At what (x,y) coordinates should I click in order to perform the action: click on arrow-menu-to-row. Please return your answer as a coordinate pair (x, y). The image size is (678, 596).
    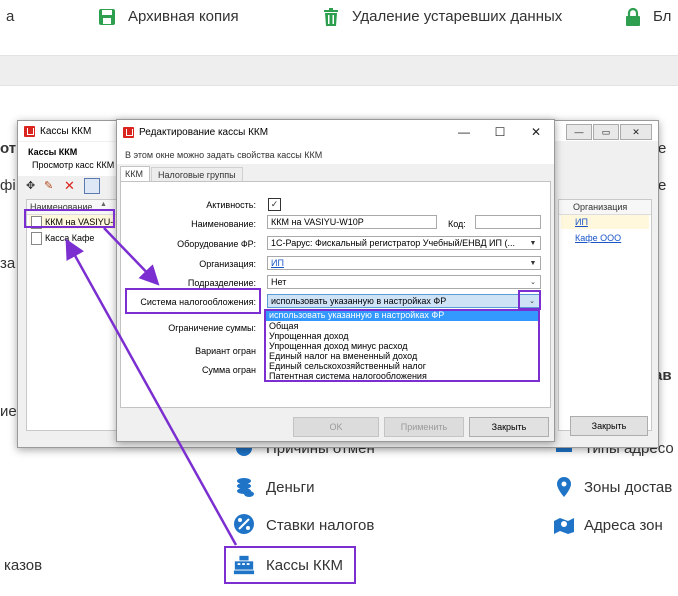
    Looking at the image, I should click on (151, 392).